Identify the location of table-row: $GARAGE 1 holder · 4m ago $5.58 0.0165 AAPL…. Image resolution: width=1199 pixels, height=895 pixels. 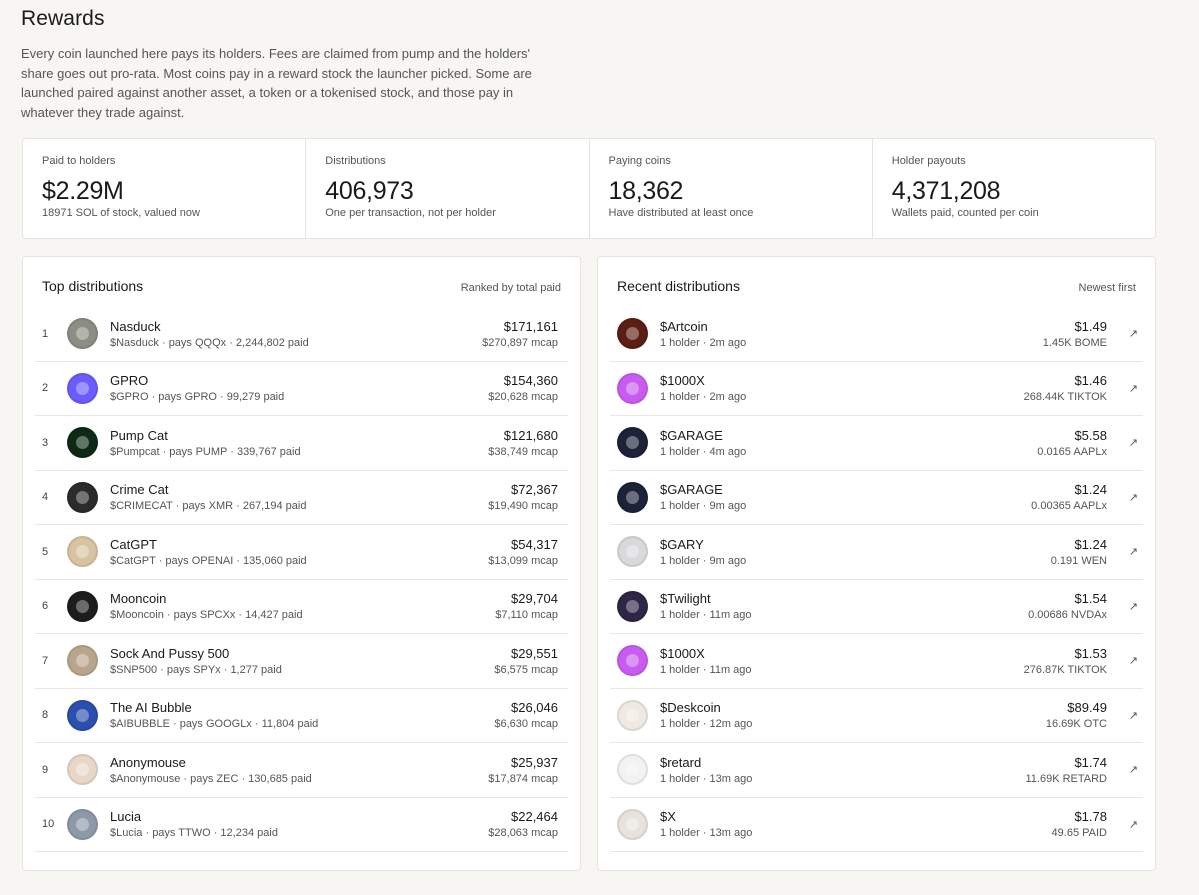
(876, 443).